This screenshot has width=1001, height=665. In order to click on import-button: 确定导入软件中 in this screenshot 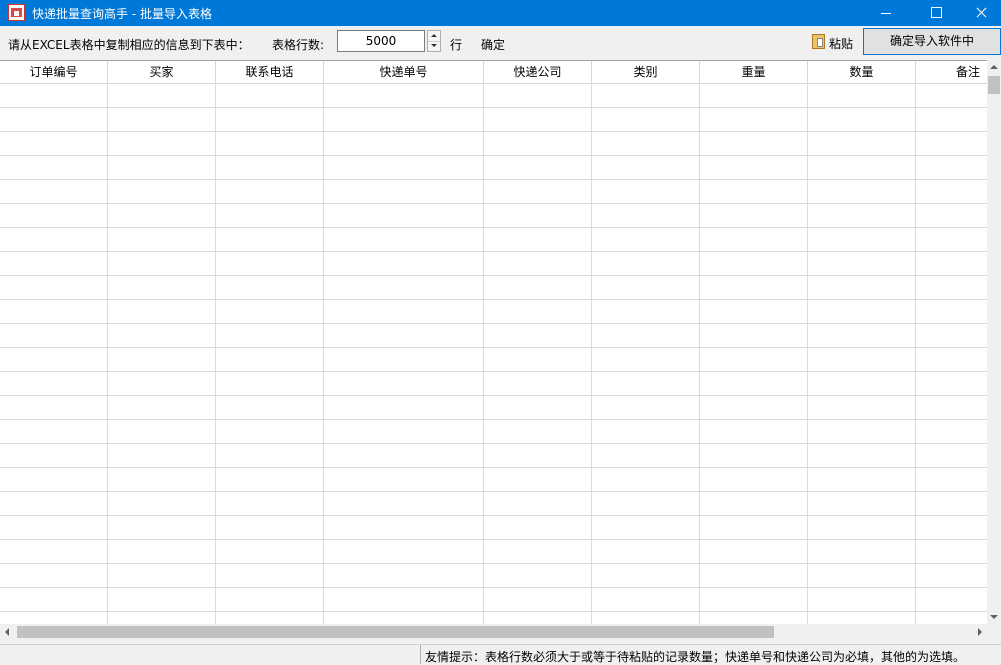, I will do `click(932, 41)`.